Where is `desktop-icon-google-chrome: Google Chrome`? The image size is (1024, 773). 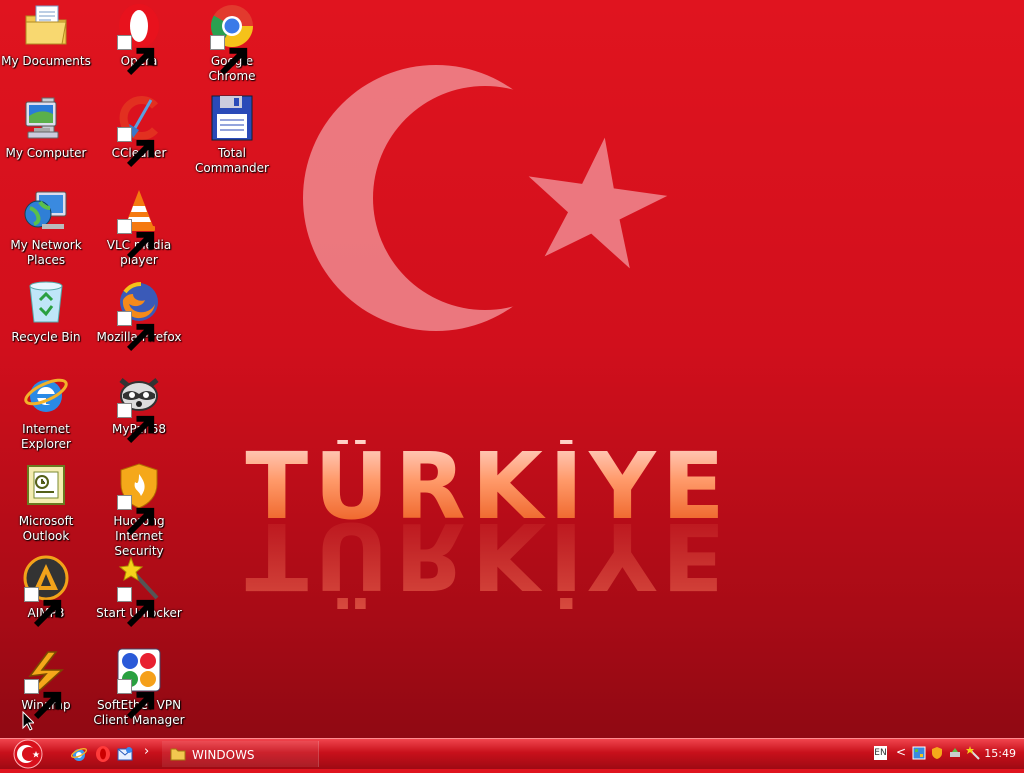 desktop-icon-google-chrome: Google Chrome is located at coordinates (232, 43).